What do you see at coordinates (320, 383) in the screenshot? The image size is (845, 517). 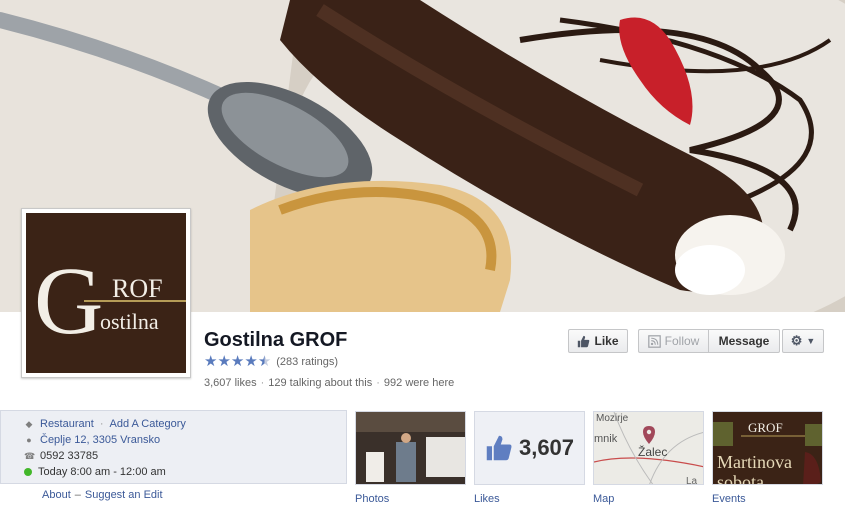 I see `talking-stat: 129 talking about this` at bounding box center [320, 383].